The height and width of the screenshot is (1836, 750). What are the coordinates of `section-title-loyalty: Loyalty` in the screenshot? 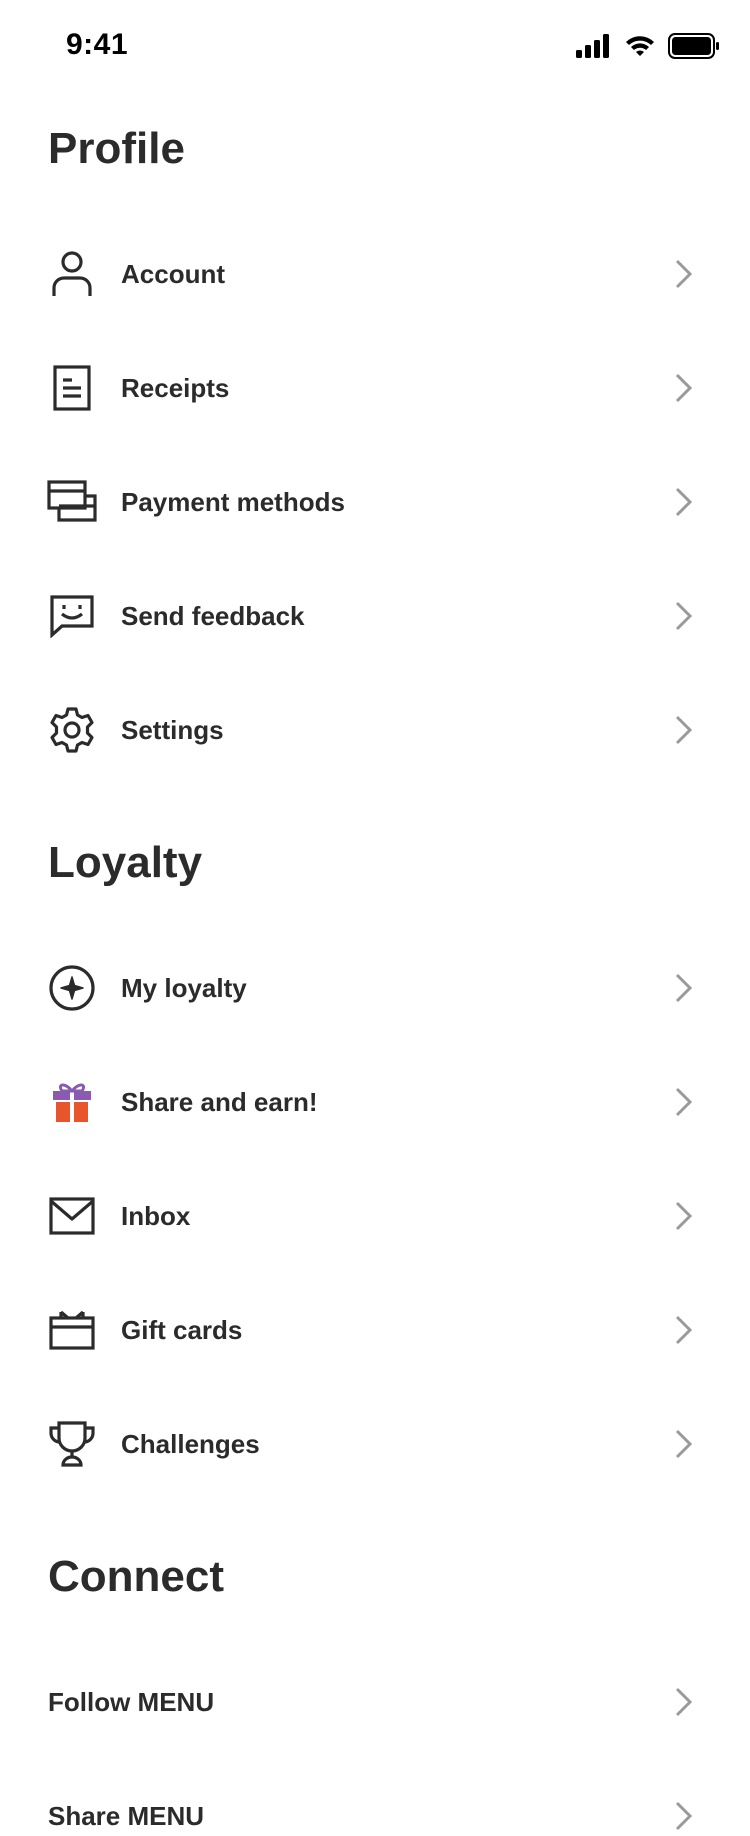 It's located at (125, 862).